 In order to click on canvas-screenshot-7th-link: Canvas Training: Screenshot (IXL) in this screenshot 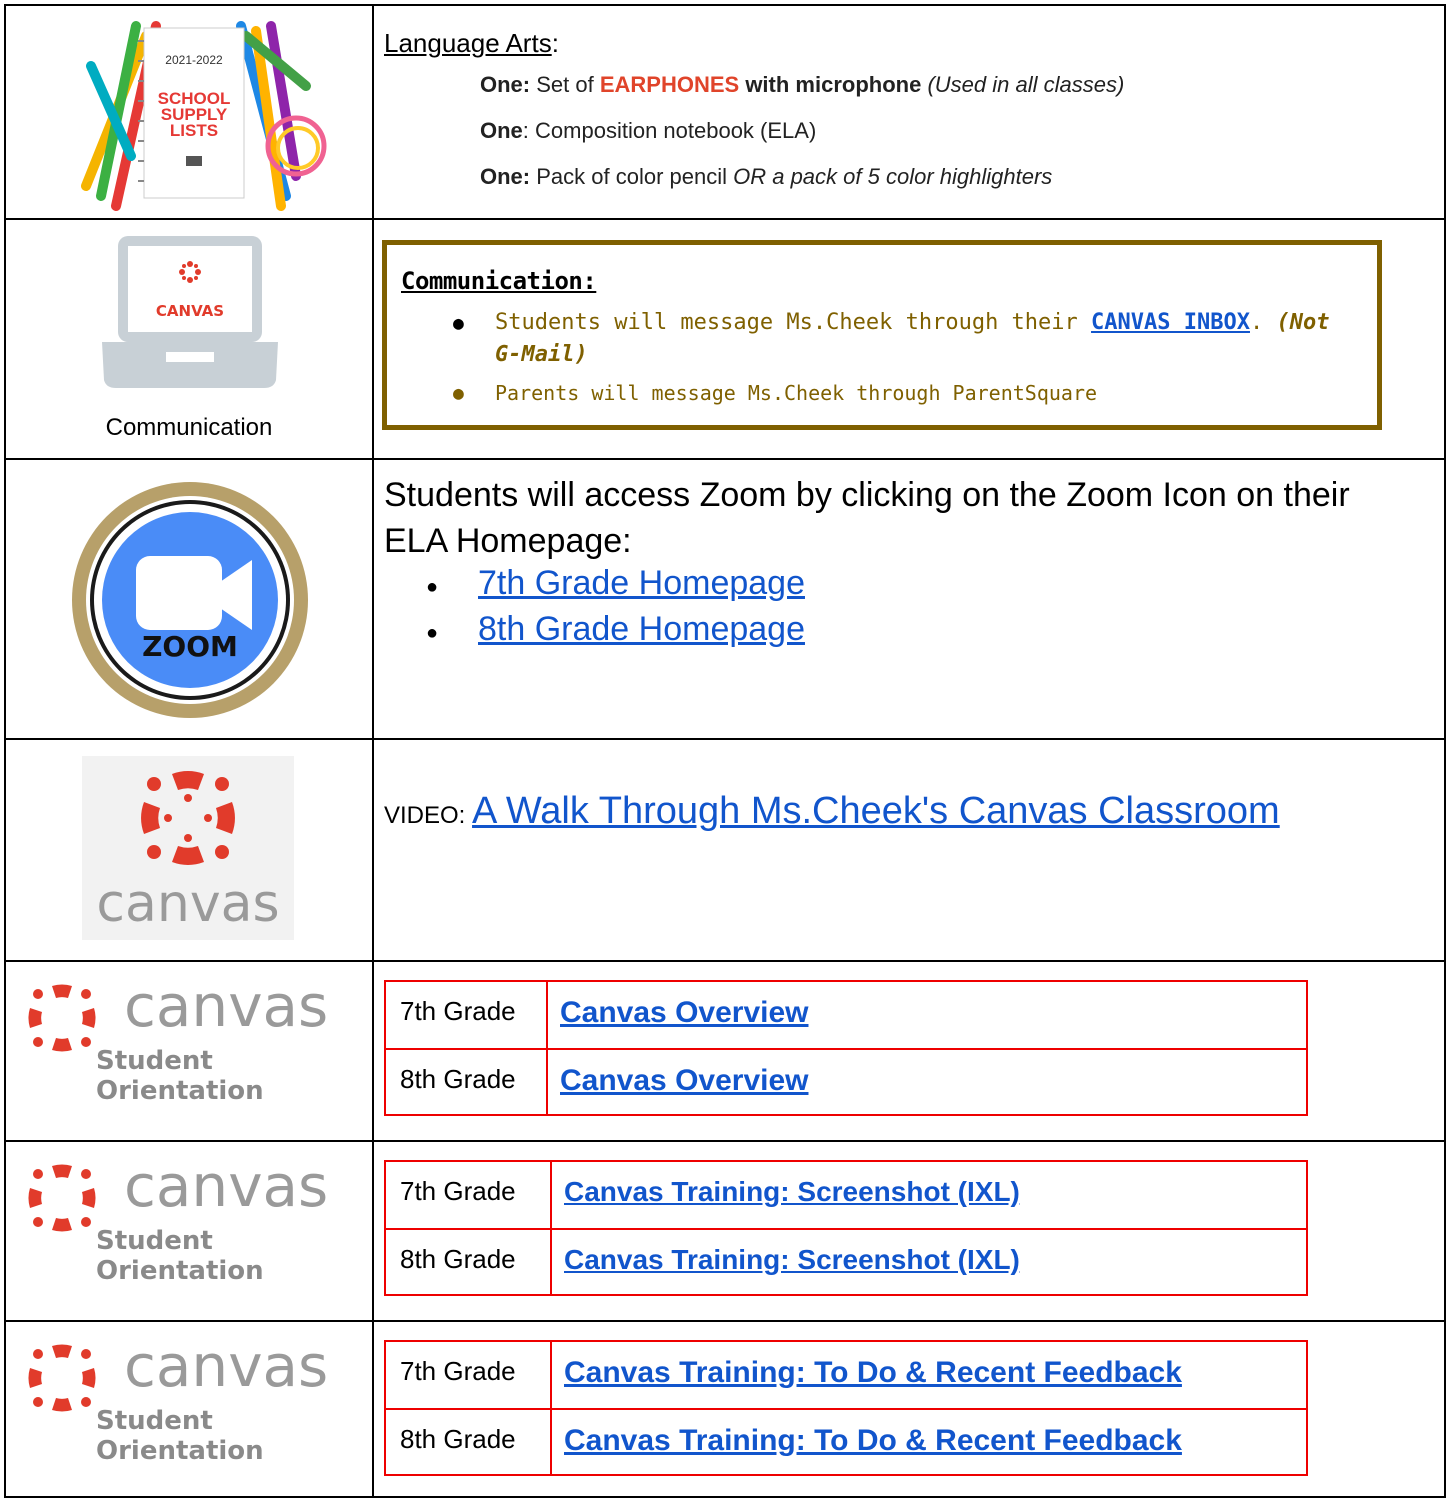, I will do `click(792, 1191)`.